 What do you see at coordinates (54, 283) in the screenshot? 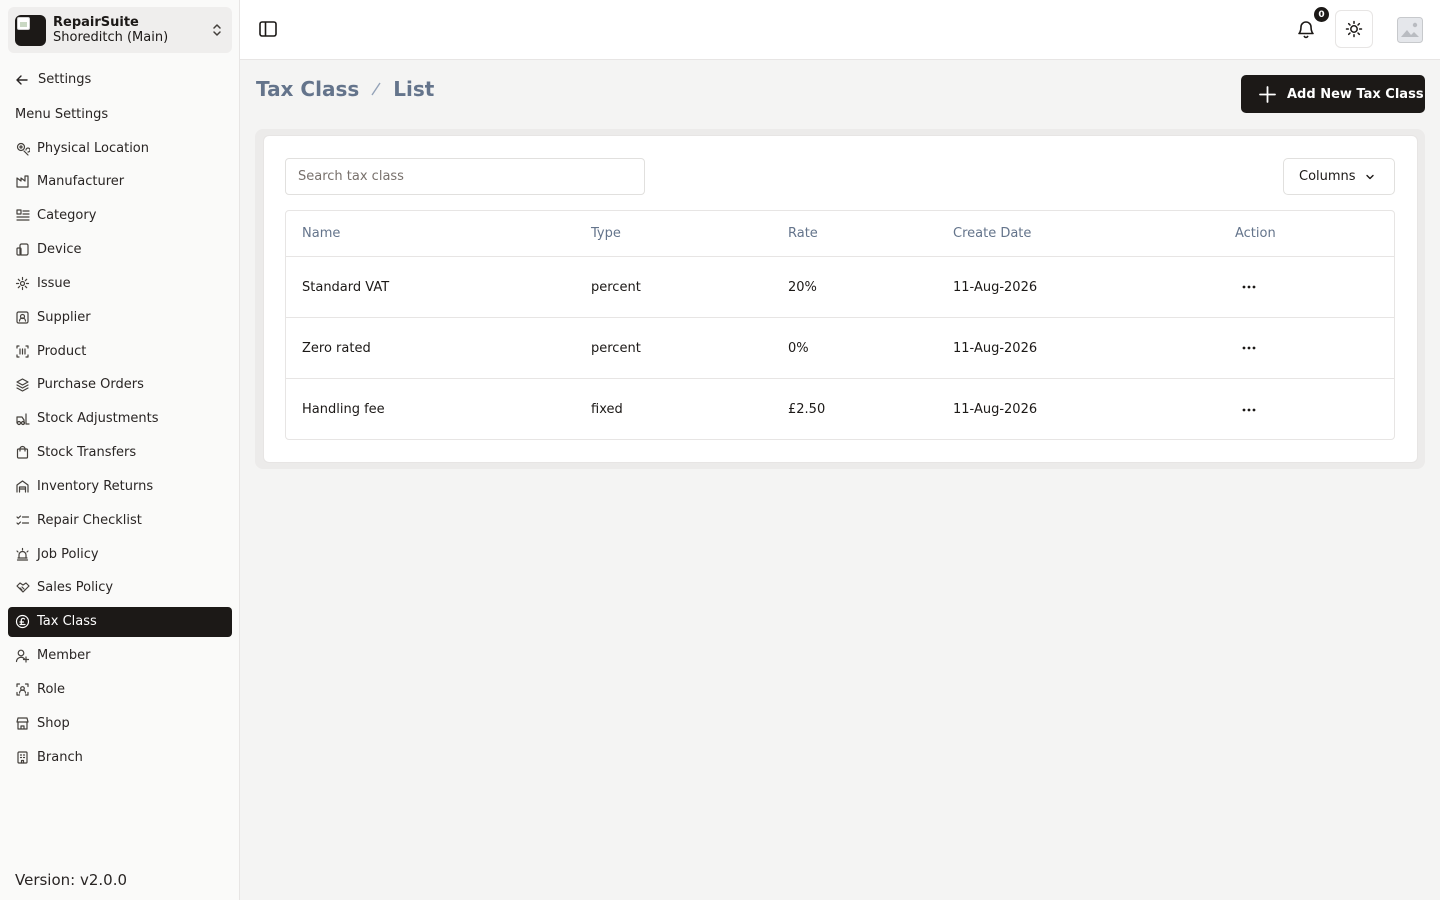
I see `sidebar-item-label: Issue` at bounding box center [54, 283].